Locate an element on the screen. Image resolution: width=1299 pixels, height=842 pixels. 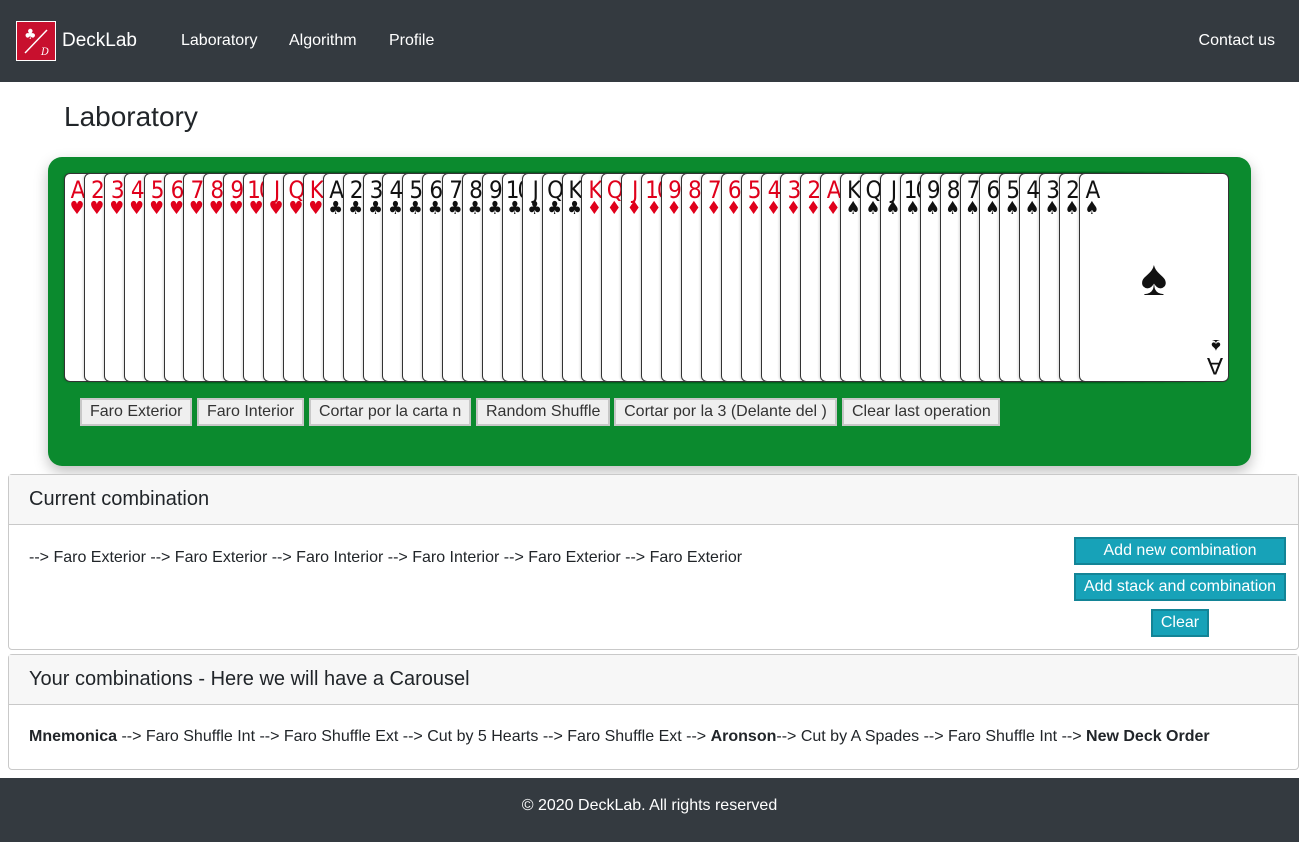
add-new-combination-button: Add new combination is located at coordinates (1180, 551).